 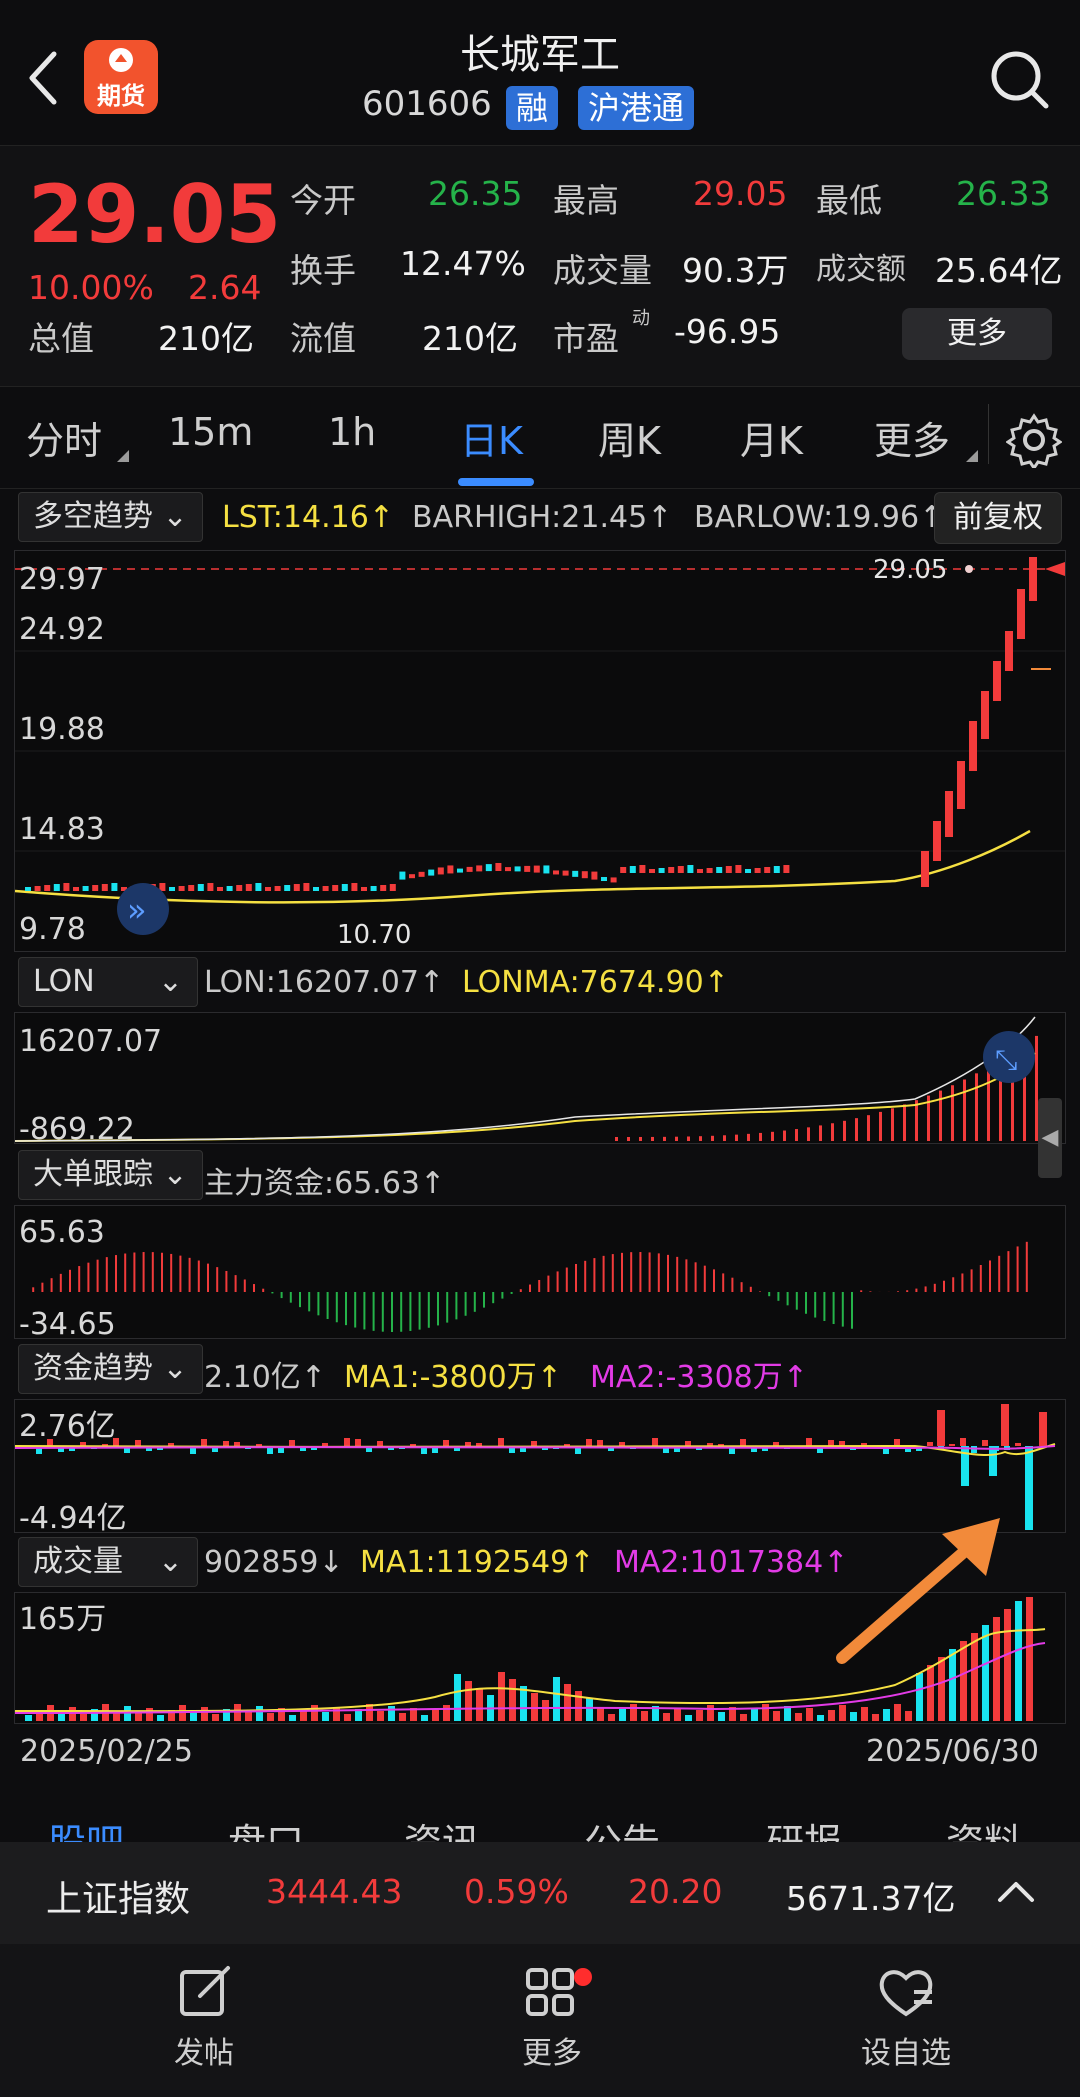 What do you see at coordinates (86, 1827) in the screenshot?
I see `content-tab-forum: 股吧` at bounding box center [86, 1827].